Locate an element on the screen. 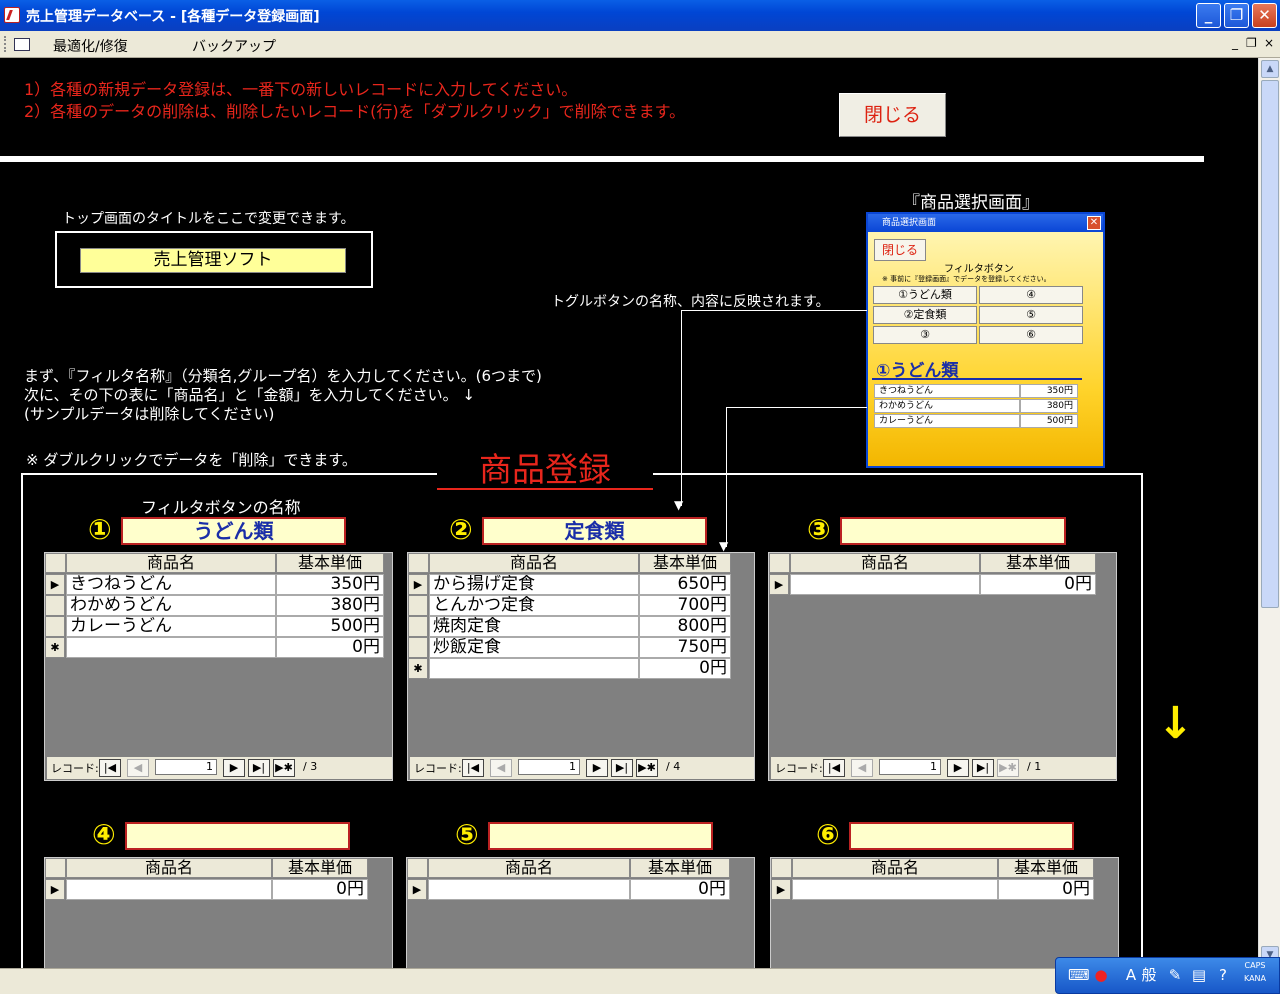  ime-pad-icon: ✎ is located at coordinates (1175, 975).